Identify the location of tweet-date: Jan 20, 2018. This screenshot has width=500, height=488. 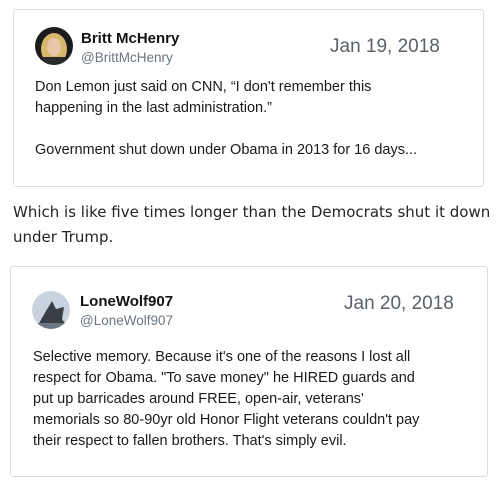
(399, 304).